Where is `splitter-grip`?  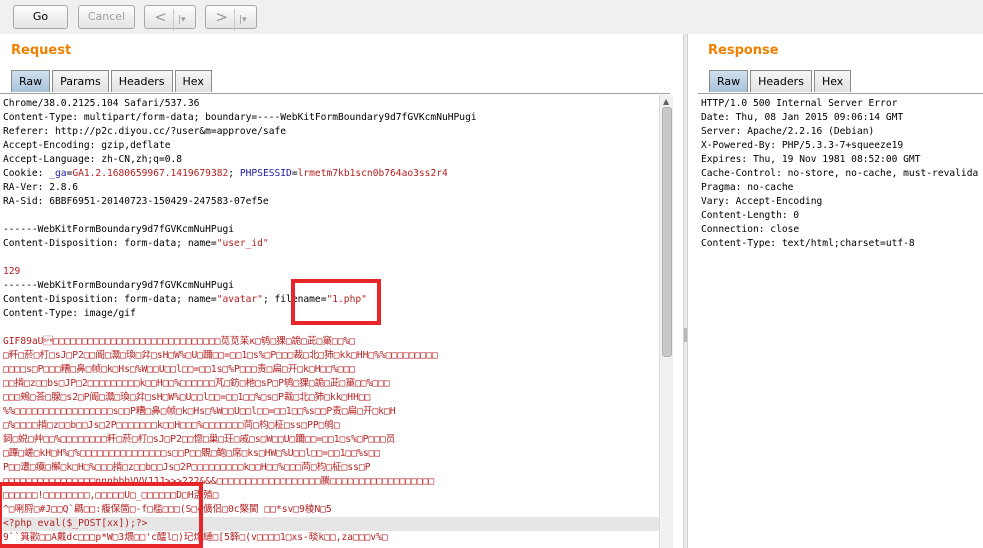 splitter-grip is located at coordinates (685, 335).